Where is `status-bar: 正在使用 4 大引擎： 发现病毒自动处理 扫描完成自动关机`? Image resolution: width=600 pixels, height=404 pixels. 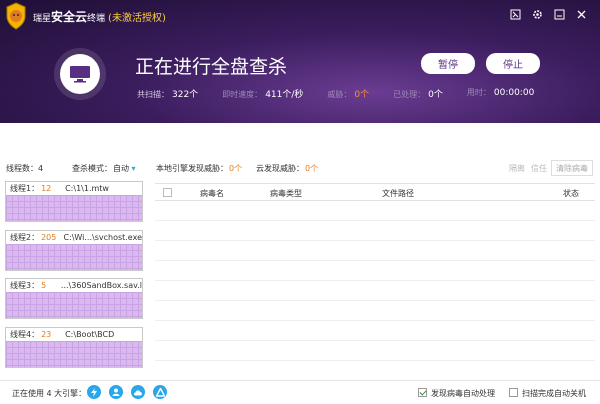
status-bar: 正在使用 4 大引擎： 发现病毒自动处理 扫描完成自动关机 is located at coordinates (300, 392).